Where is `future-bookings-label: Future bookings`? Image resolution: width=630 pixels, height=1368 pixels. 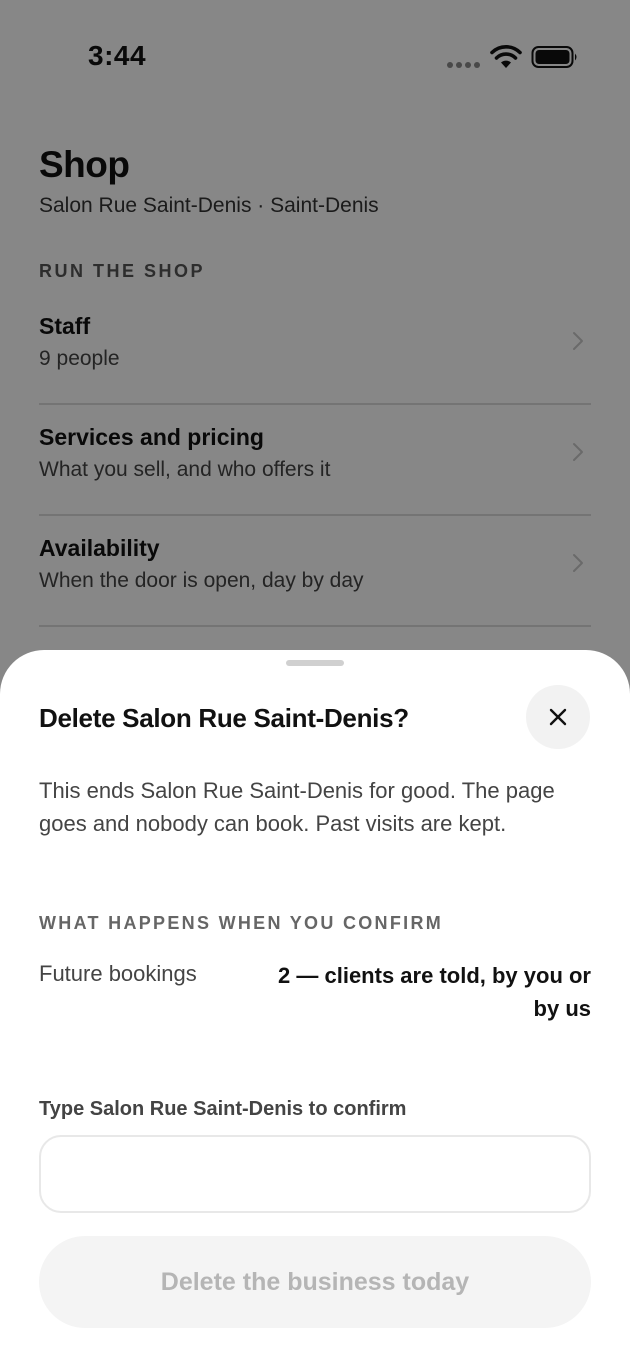
future-bookings-label: Future bookings is located at coordinates (118, 973).